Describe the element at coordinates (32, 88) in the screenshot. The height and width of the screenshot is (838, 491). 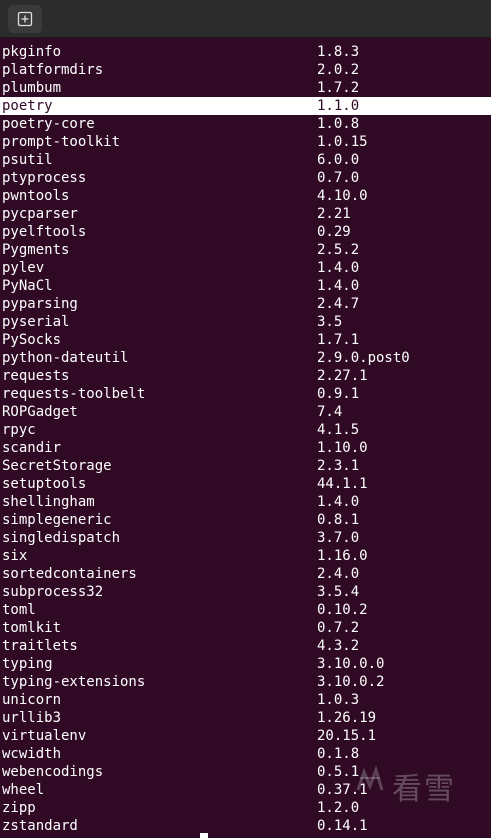
I see `package-name: plumbum` at that location.